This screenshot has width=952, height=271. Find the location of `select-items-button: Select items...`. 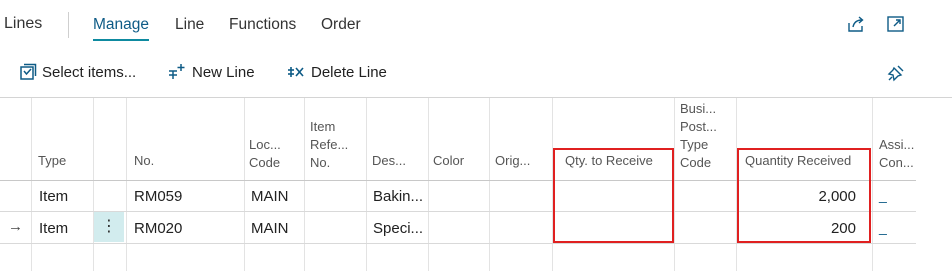

select-items-button: Select items... is located at coordinates (79, 73).